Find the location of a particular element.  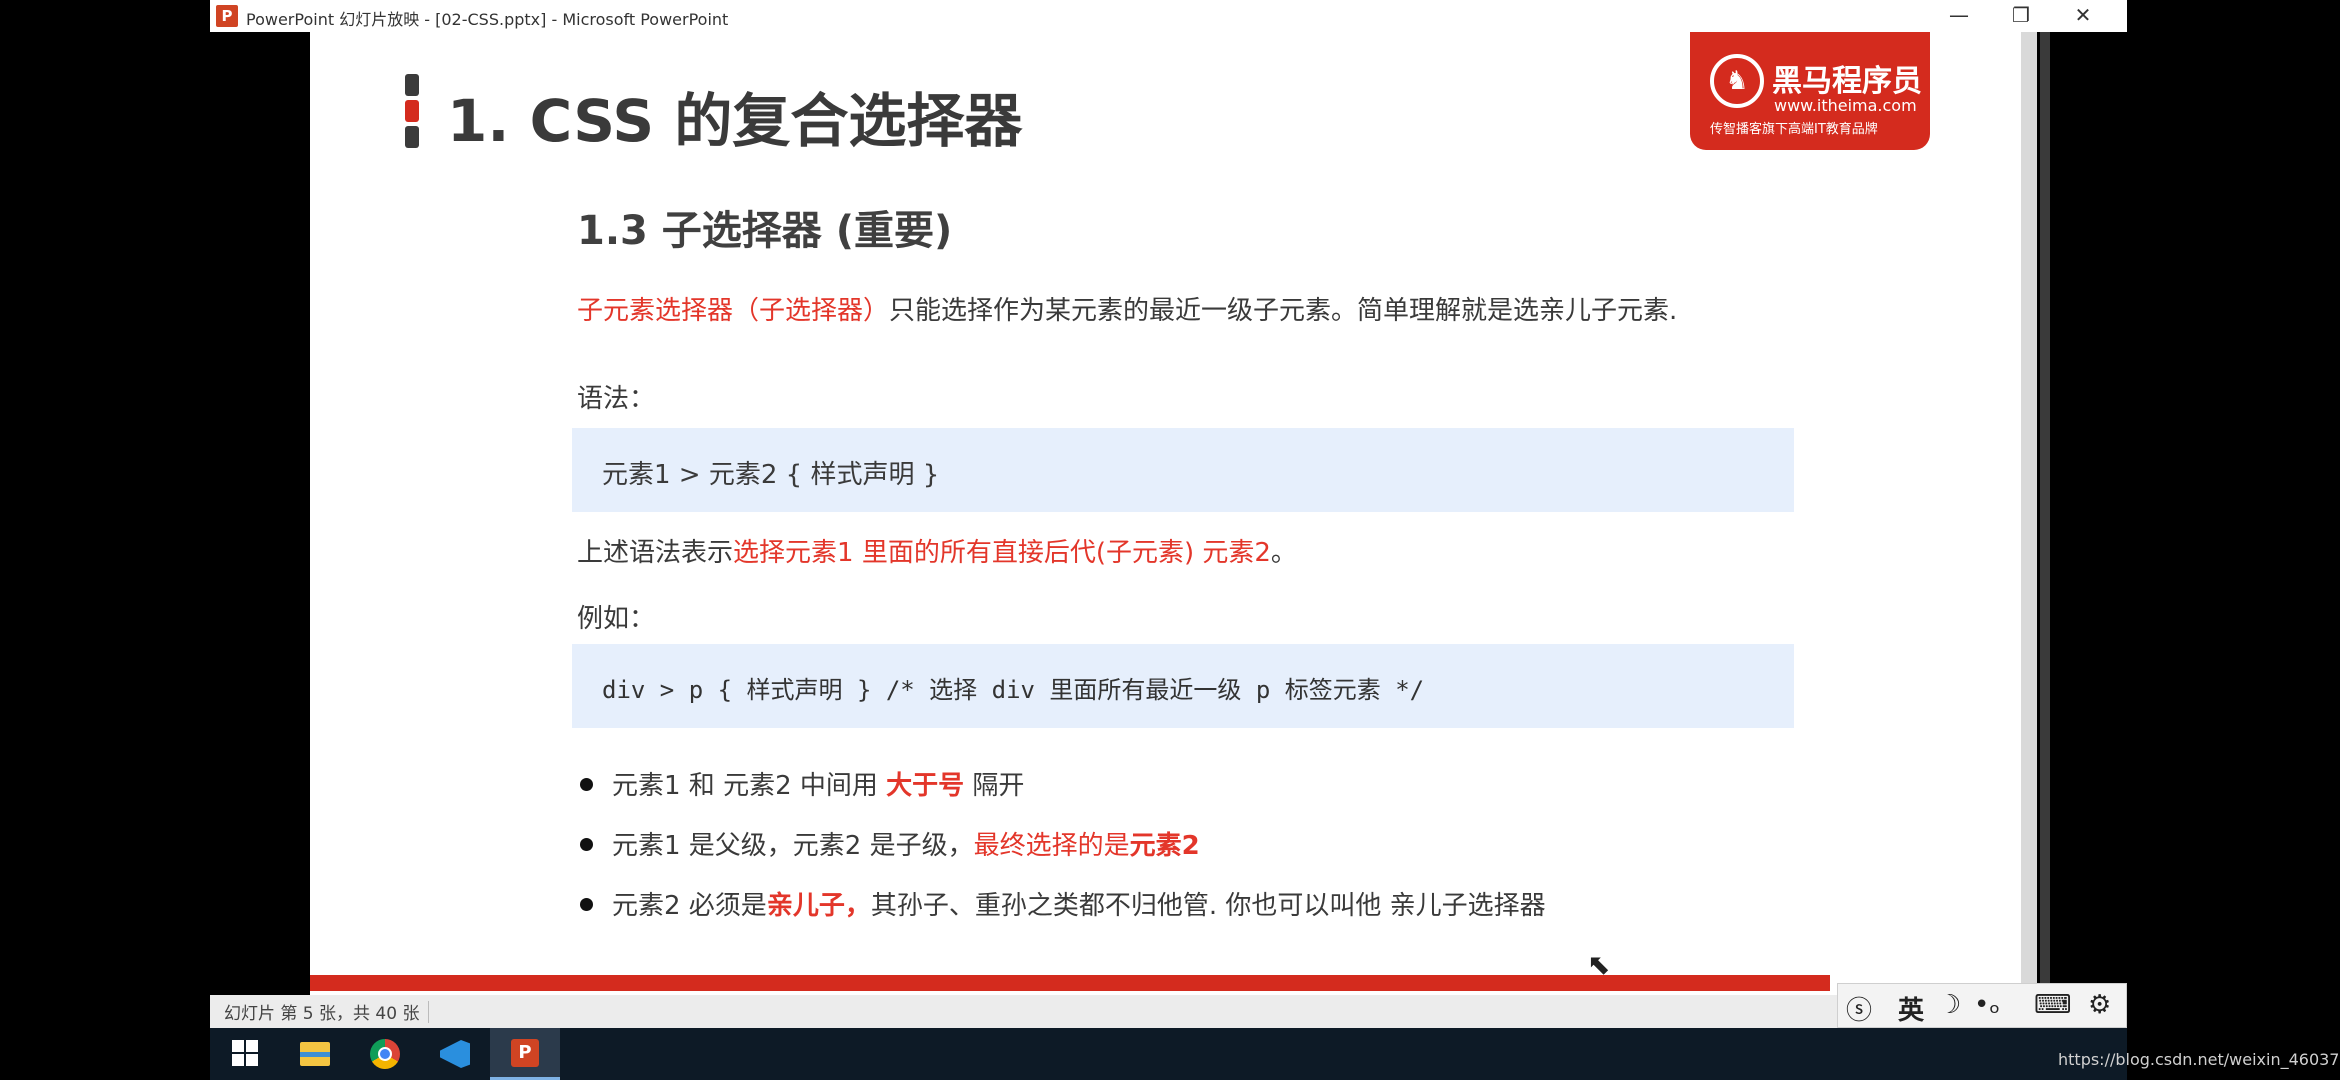

powerpoint-app-icon: P is located at coordinates (227, 16).